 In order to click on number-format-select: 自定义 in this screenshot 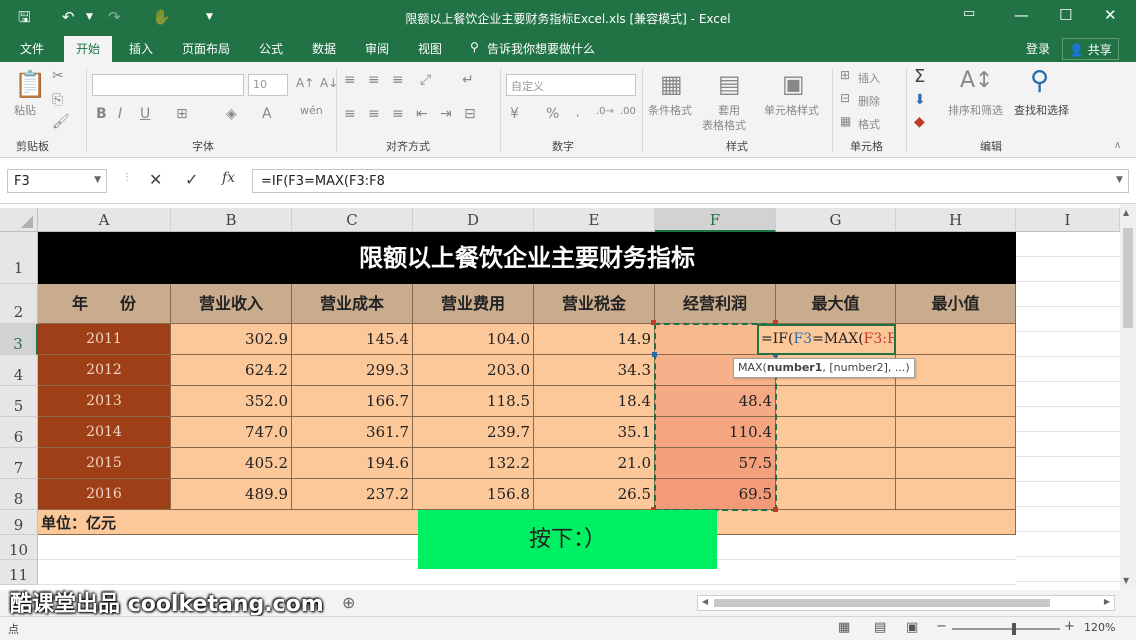, I will do `click(571, 85)`.